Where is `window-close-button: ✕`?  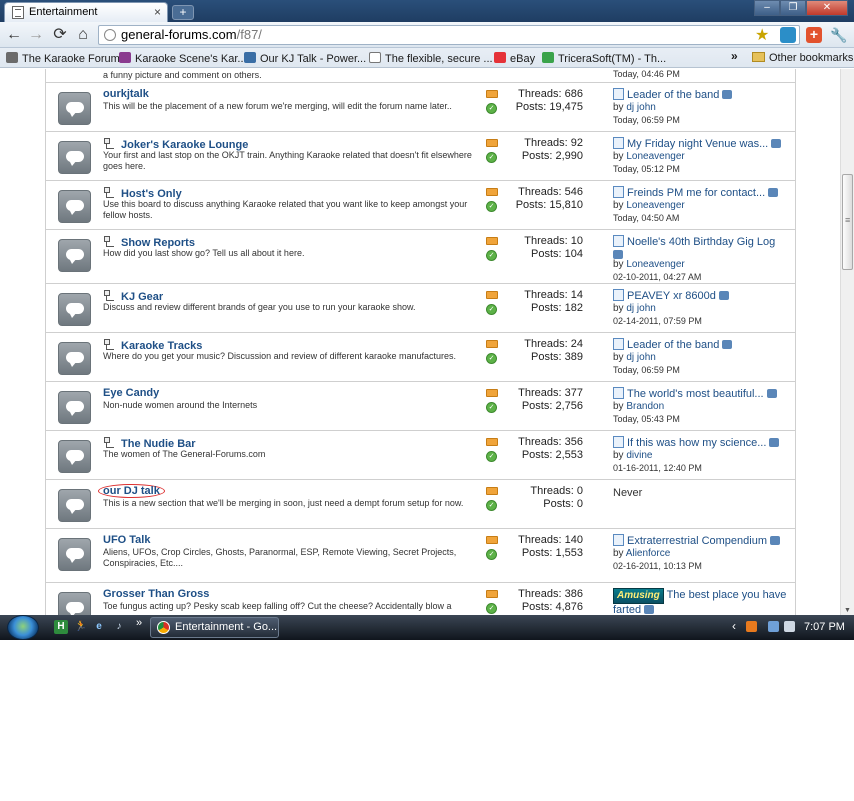
window-close-button: ✕ is located at coordinates (827, 8).